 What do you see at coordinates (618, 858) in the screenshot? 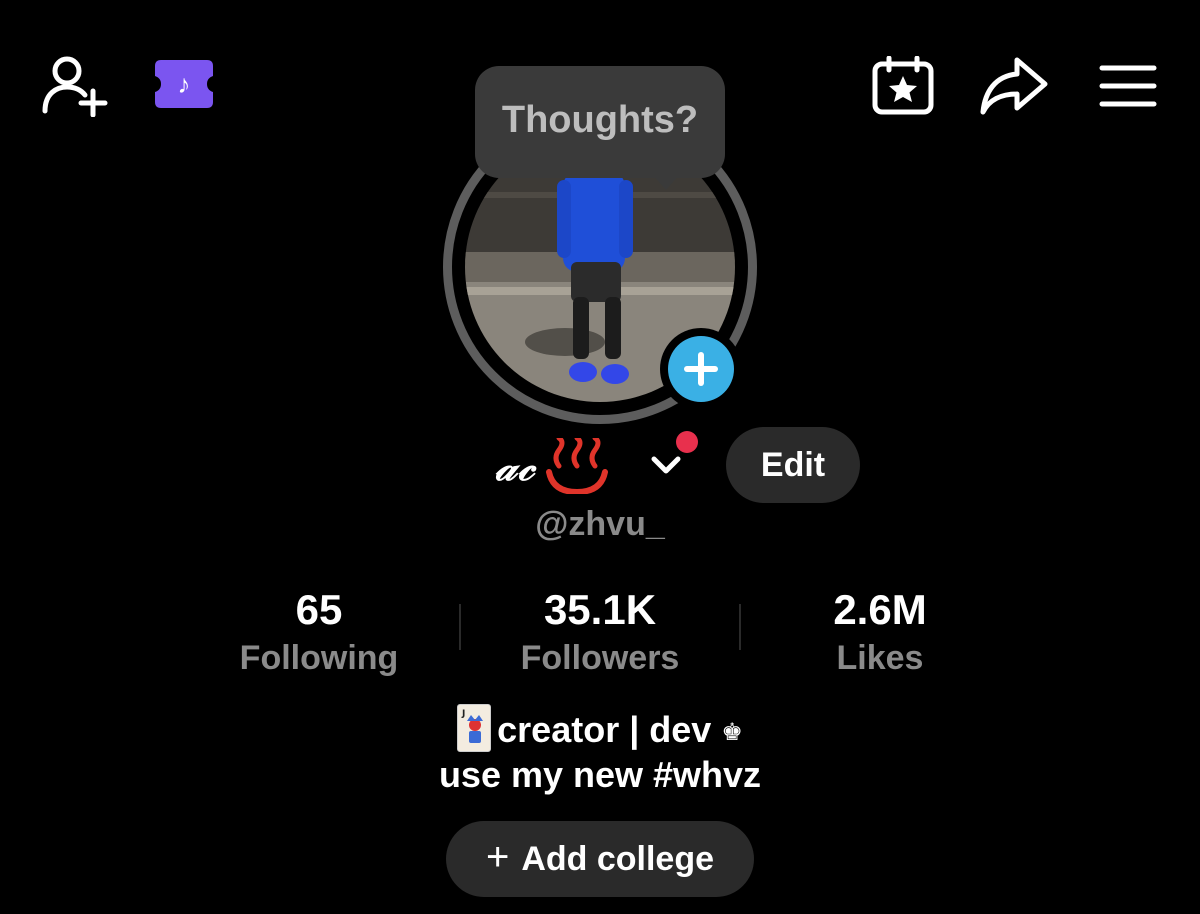
I see `add-college-label: Add college` at bounding box center [618, 858].